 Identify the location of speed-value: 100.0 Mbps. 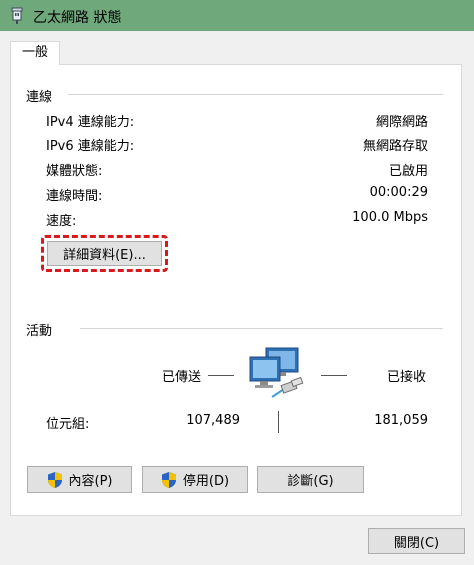
(390, 217).